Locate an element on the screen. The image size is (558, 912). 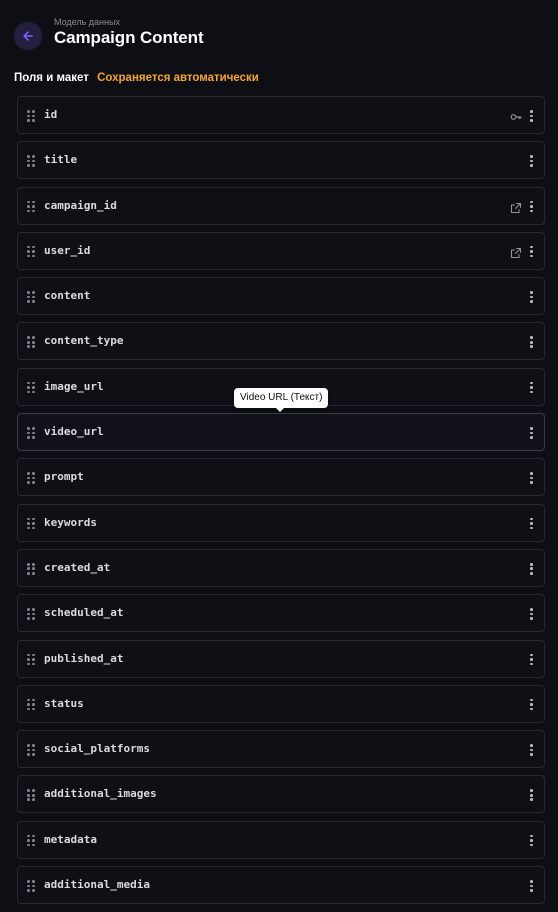
field-tooltip: Video URL (Текст) is located at coordinates (281, 400).